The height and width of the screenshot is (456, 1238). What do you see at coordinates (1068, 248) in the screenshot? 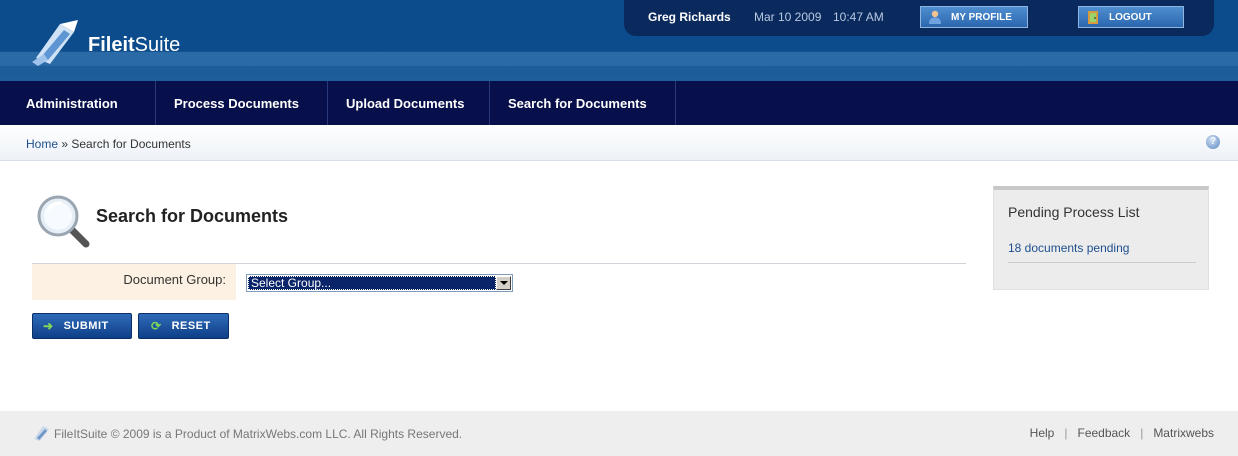
I see `pending-documents-link: 18 documents pending` at bounding box center [1068, 248].